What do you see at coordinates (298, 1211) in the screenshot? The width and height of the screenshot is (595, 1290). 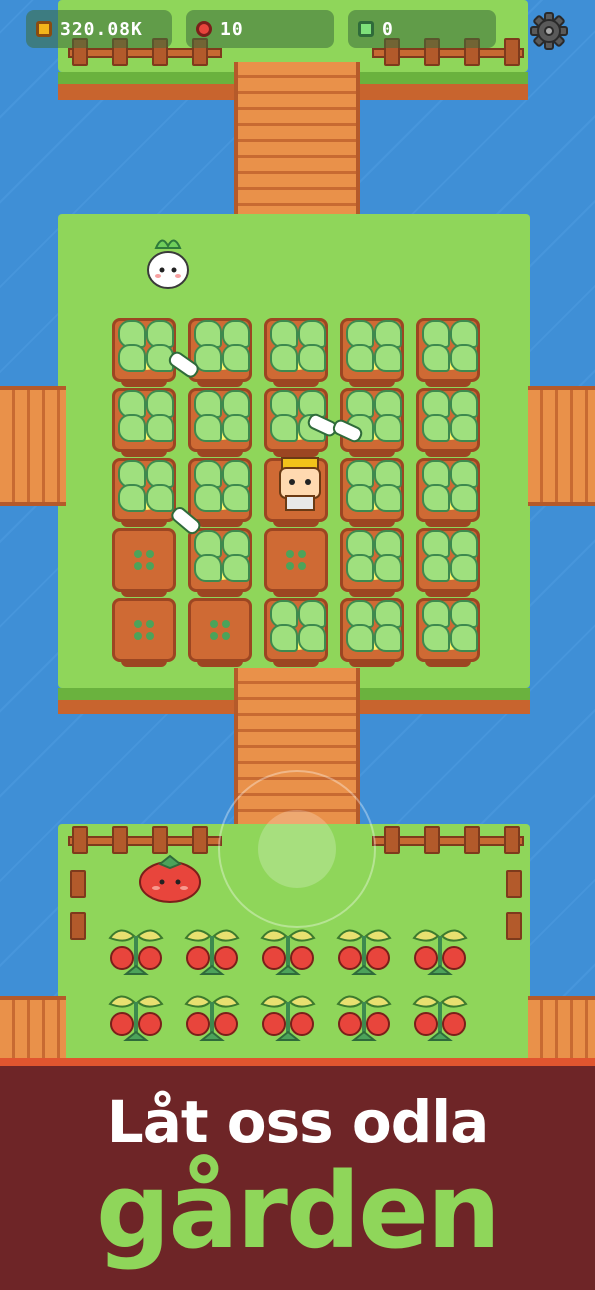 I see `promo-headline-highlight: gården` at bounding box center [298, 1211].